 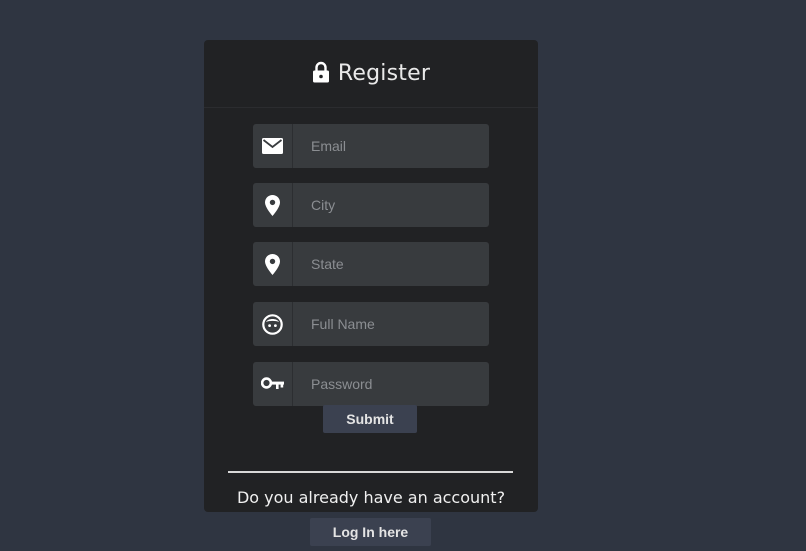 What do you see at coordinates (370, 472) in the screenshot?
I see `divider` at bounding box center [370, 472].